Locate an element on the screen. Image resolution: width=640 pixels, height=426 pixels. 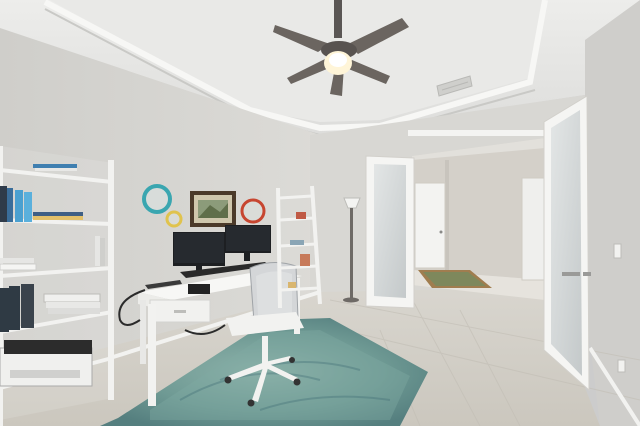
left-ladder-bookshelf is located at coordinates (57, 286).